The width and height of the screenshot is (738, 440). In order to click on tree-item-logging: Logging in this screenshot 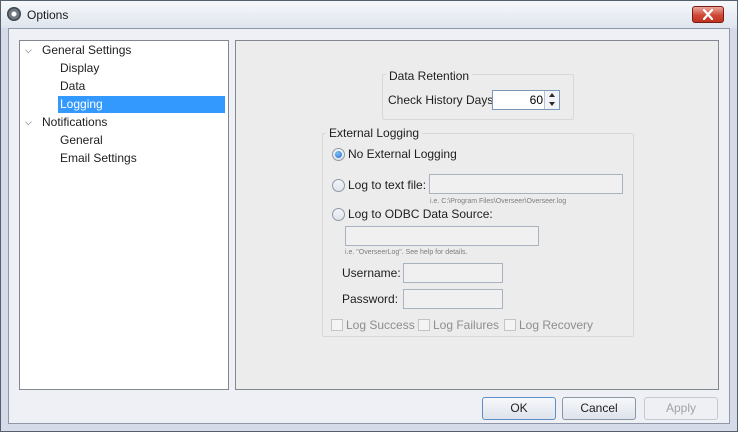, I will do `click(141, 104)`.